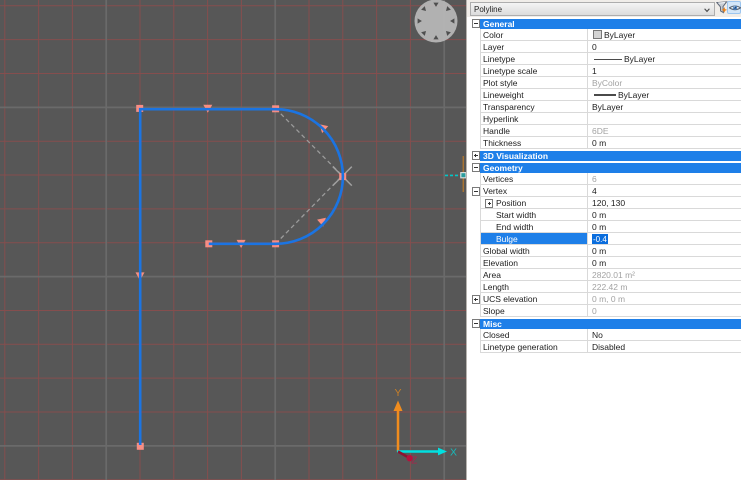 Image resolution: width=741 pixels, height=485 pixels. I want to click on svg-text: X, so click(453, 453).